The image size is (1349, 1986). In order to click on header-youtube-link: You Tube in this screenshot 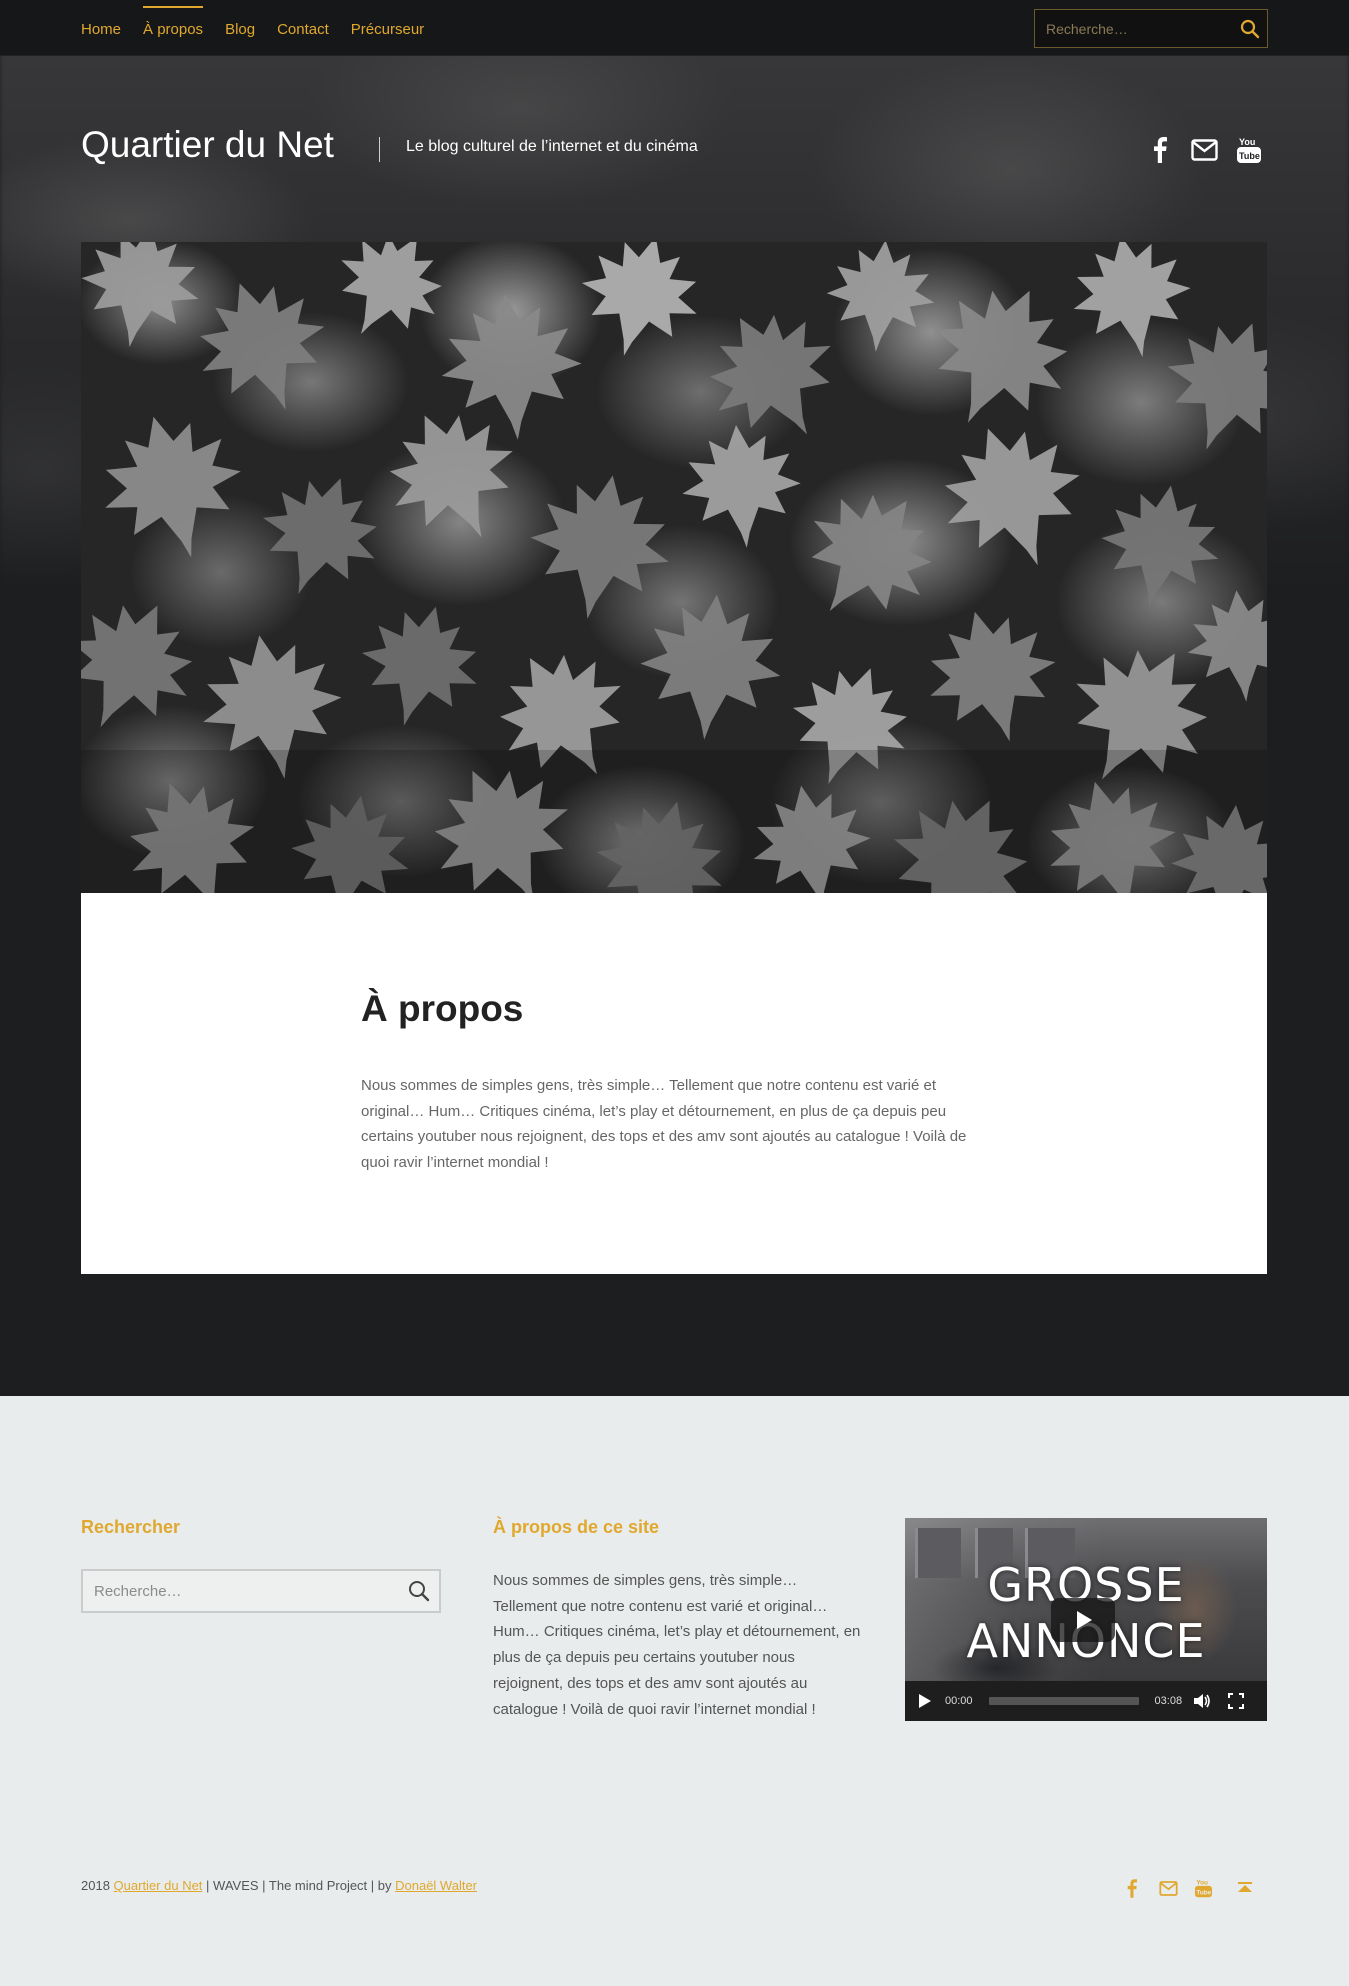, I will do `click(1249, 150)`.